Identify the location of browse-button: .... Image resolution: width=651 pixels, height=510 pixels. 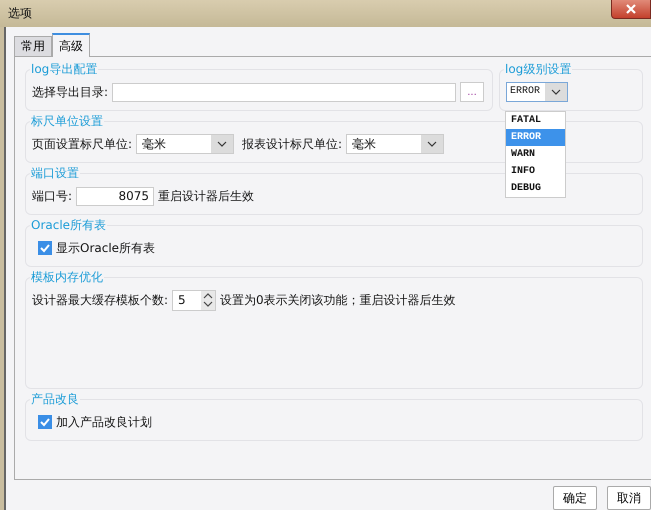
(472, 92).